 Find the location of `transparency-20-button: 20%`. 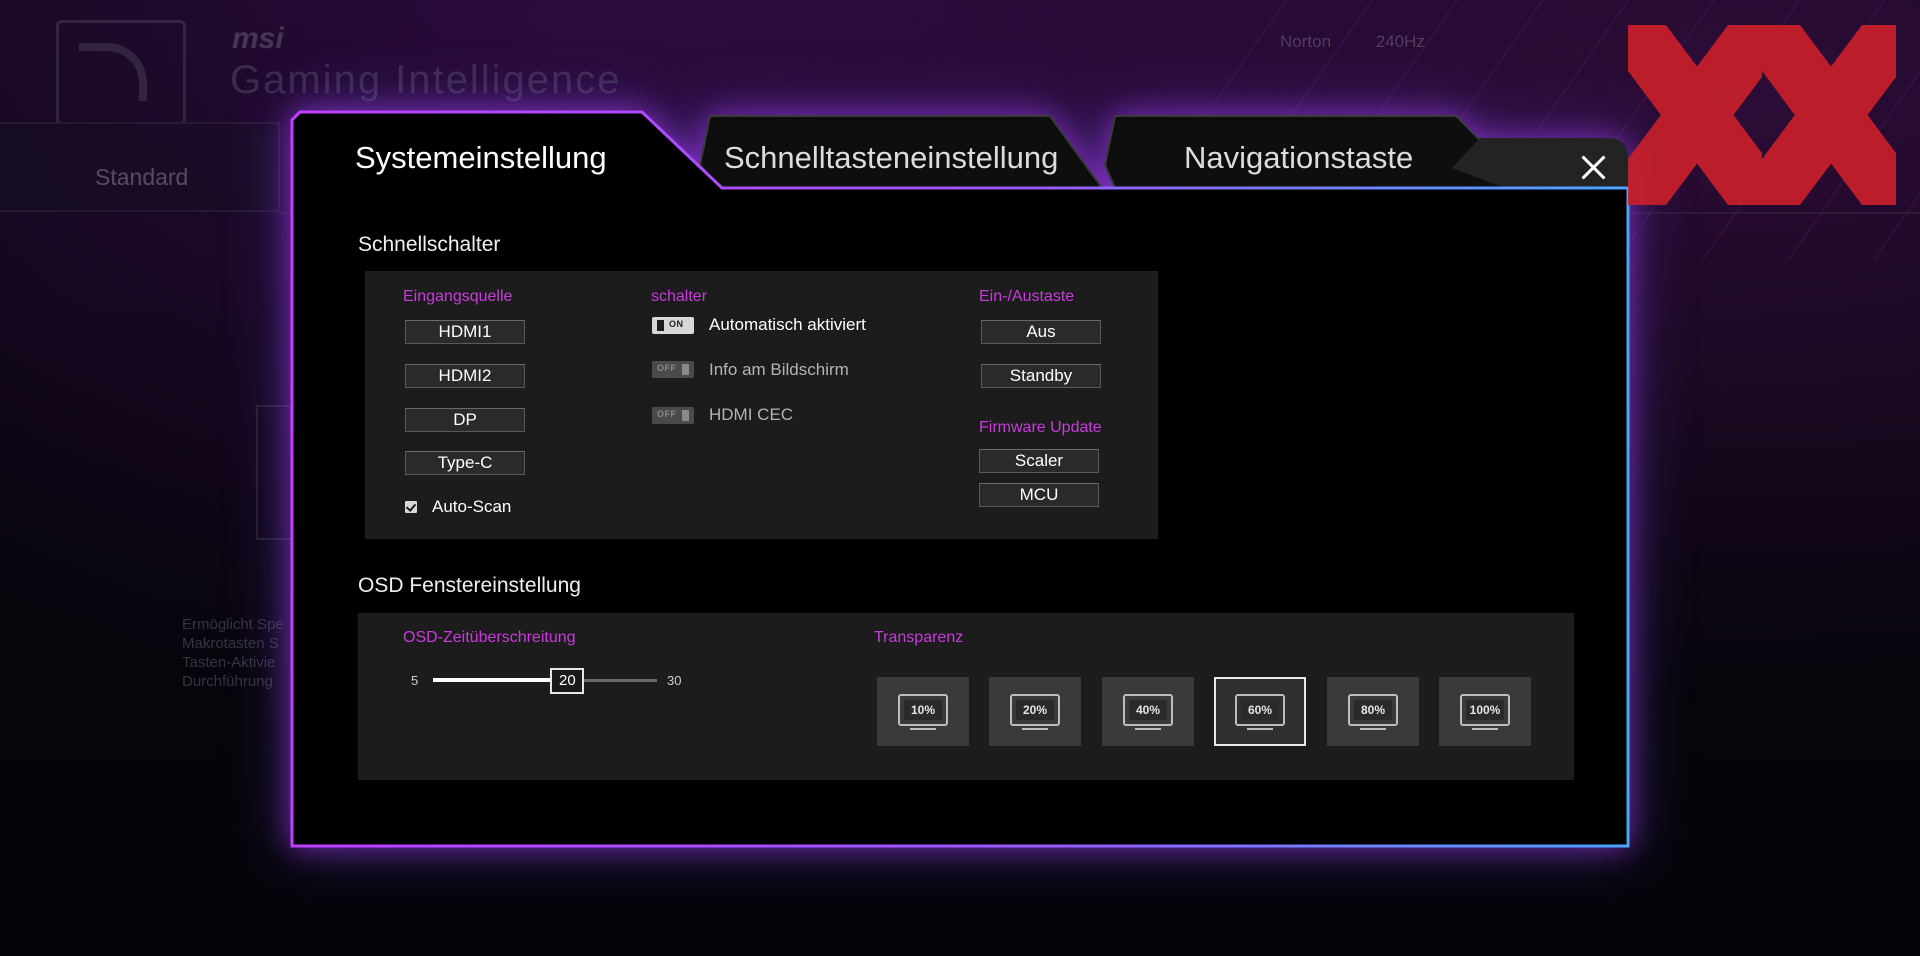

transparency-20-button: 20% is located at coordinates (1035, 711).